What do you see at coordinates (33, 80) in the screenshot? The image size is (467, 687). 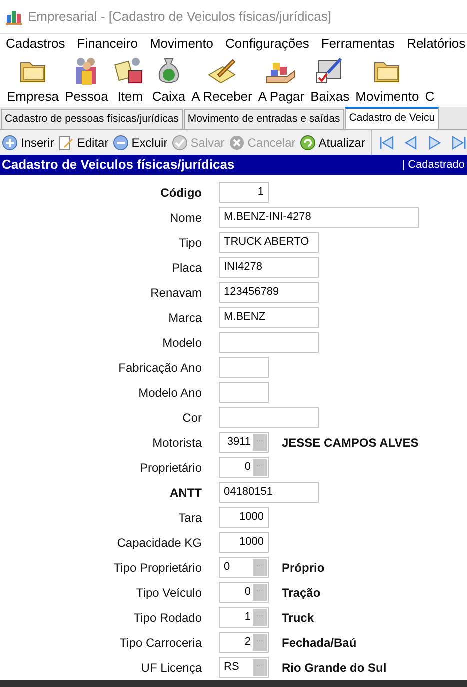 I see `toolbar-button: Empresa` at bounding box center [33, 80].